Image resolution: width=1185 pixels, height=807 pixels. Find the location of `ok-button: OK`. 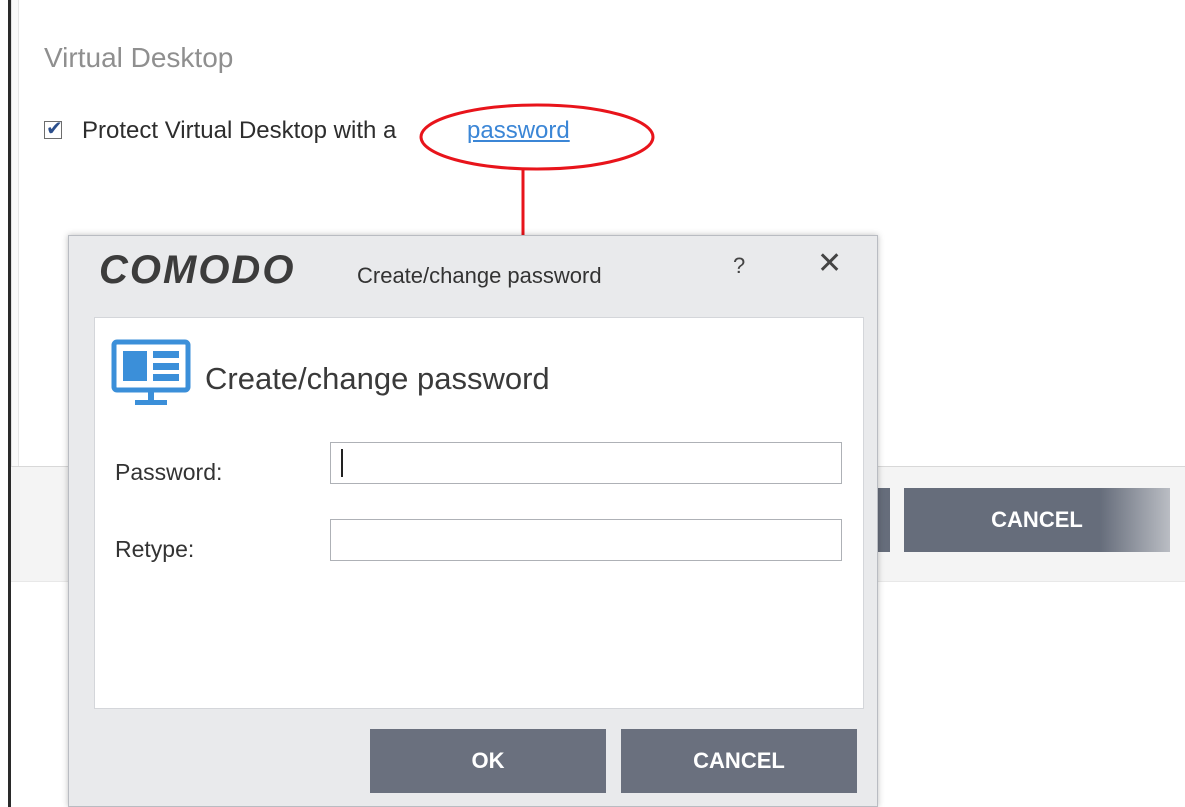

ok-button: OK is located at coordinates (488, 761).